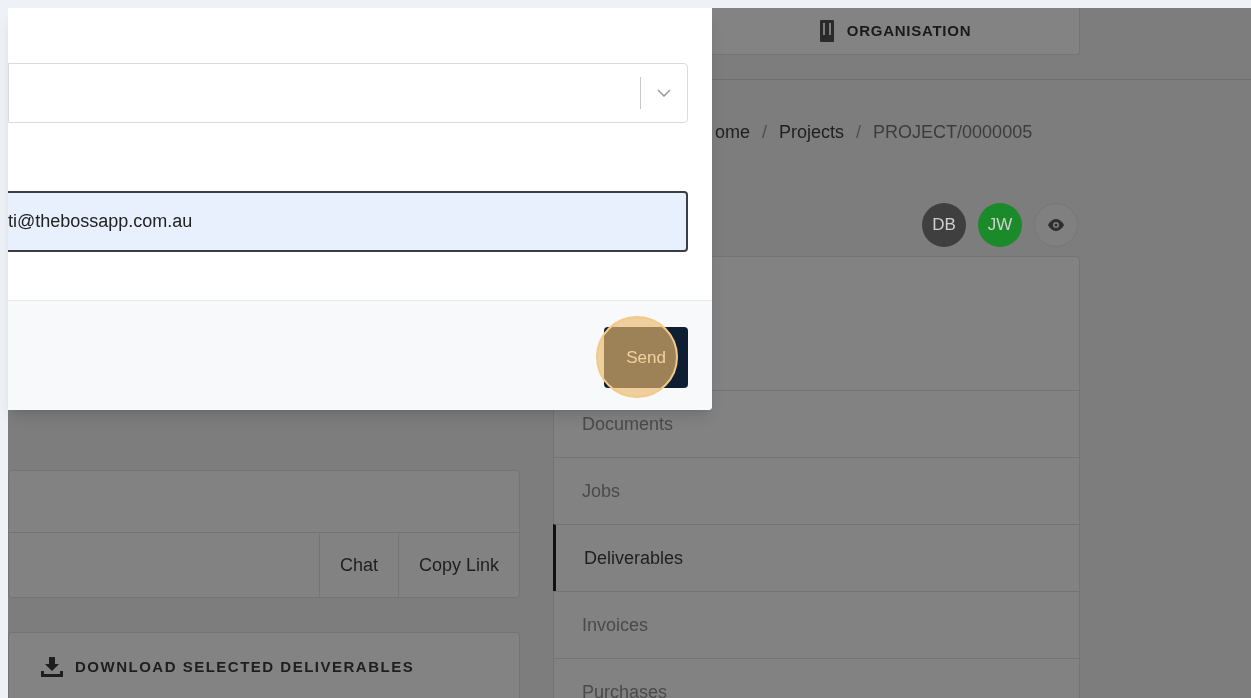 The width and height of the screenshot is (1251, 698). Describe the element at coordinates (944, 225) in the screenshot. I see `user-avatar: DB` at that location.